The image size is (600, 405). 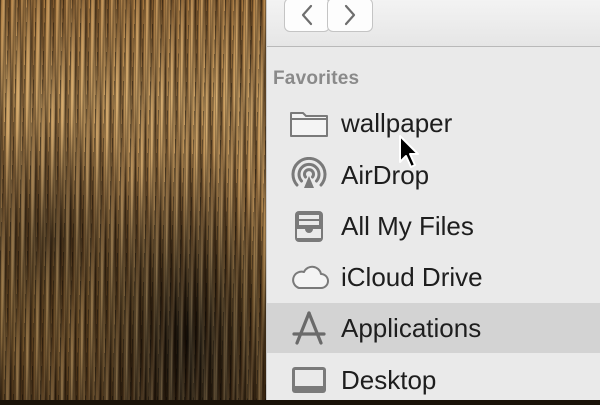 I want to click on sidebar-item-applications: Applications, so click(x=433, y=328).